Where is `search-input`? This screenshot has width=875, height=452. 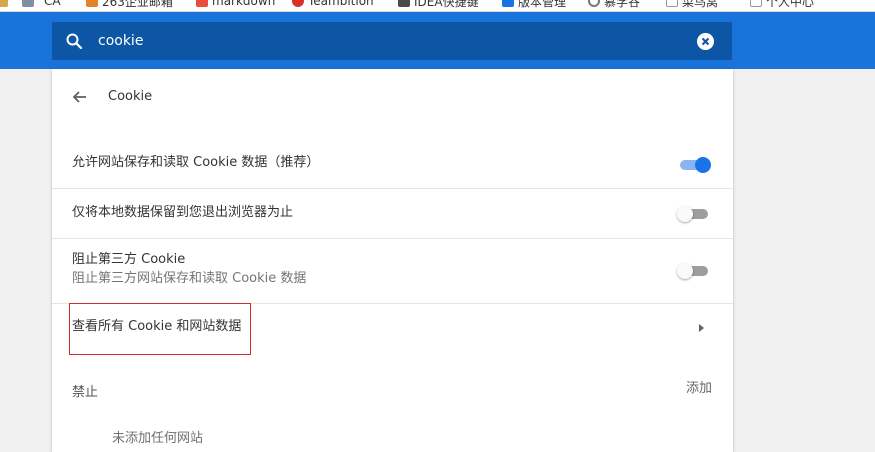
search-input is located at coordinates (378, 41).